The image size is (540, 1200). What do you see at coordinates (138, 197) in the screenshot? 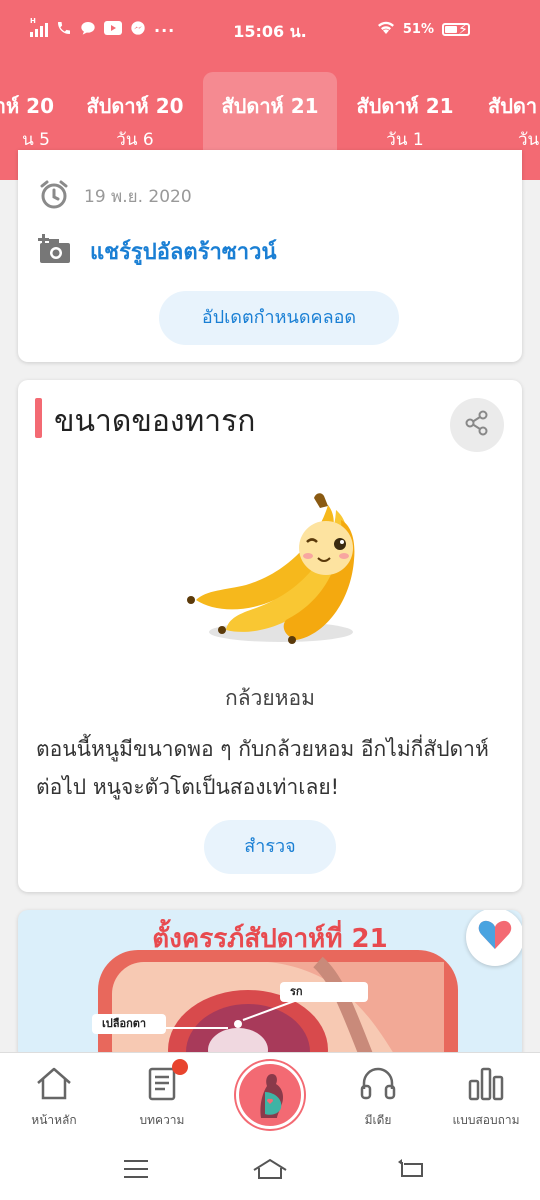
I see `card-date: 19 พ.ย. 2020` at bounding box center [138, 197].